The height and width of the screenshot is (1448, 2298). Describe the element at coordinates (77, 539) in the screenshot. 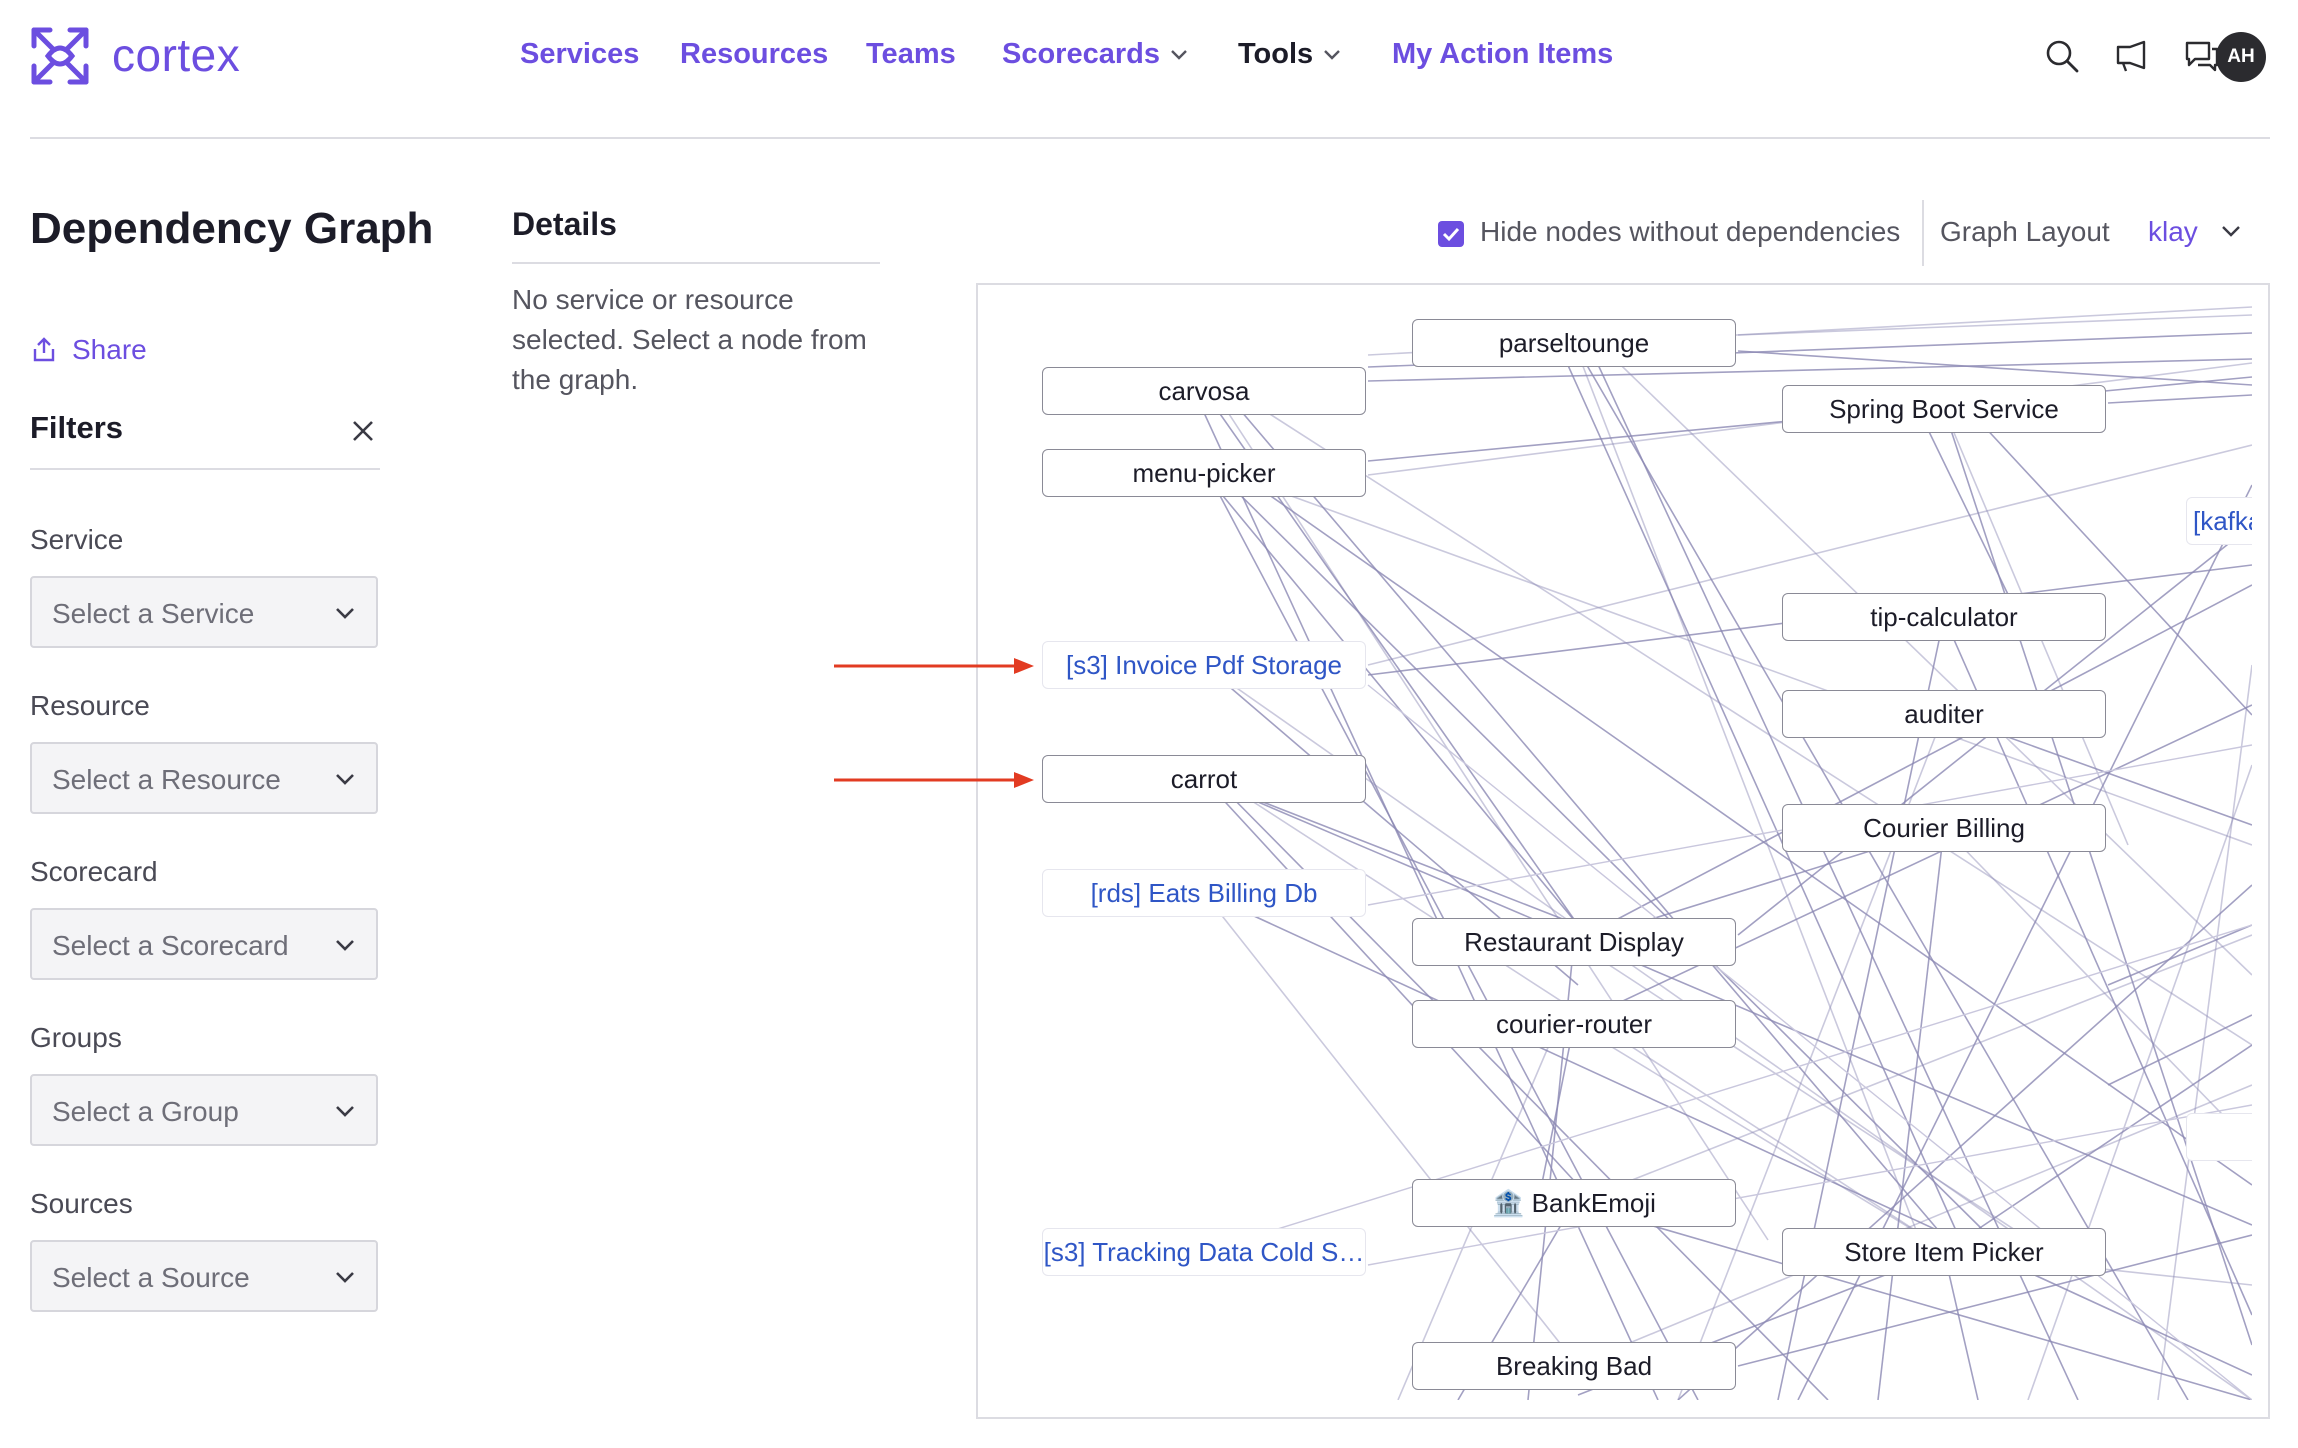

I see `filter-service-label: Service` at that location.